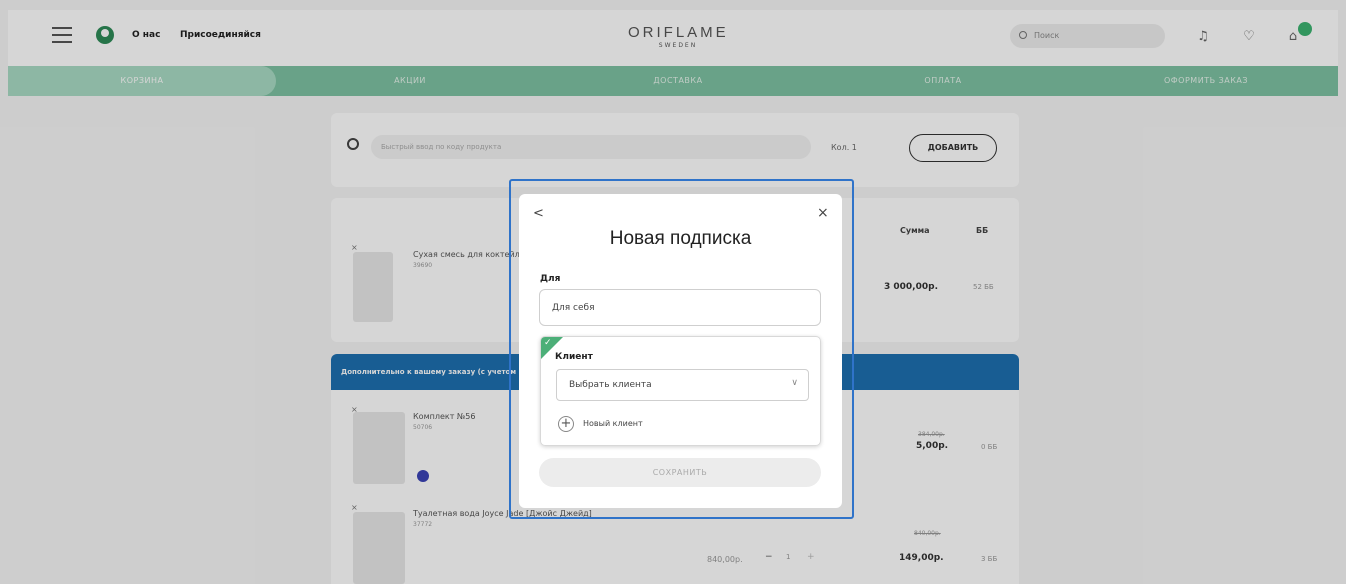 The height and width of the screenshot is (584, 1346). What do you see at coordinates (610, 385) in the screenshot?
I see `client-select-value: Выбрать клиента` at bounding box center [610, 385].